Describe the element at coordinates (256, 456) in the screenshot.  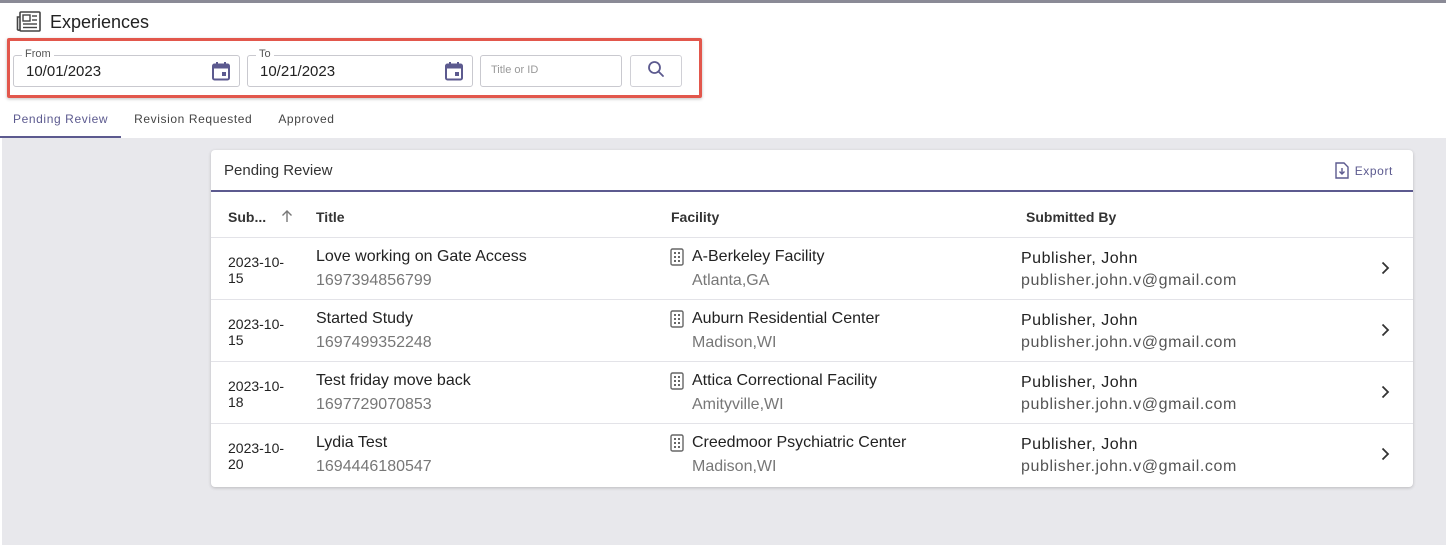
I see `submitted-date: 2023-10- 20` at that location.